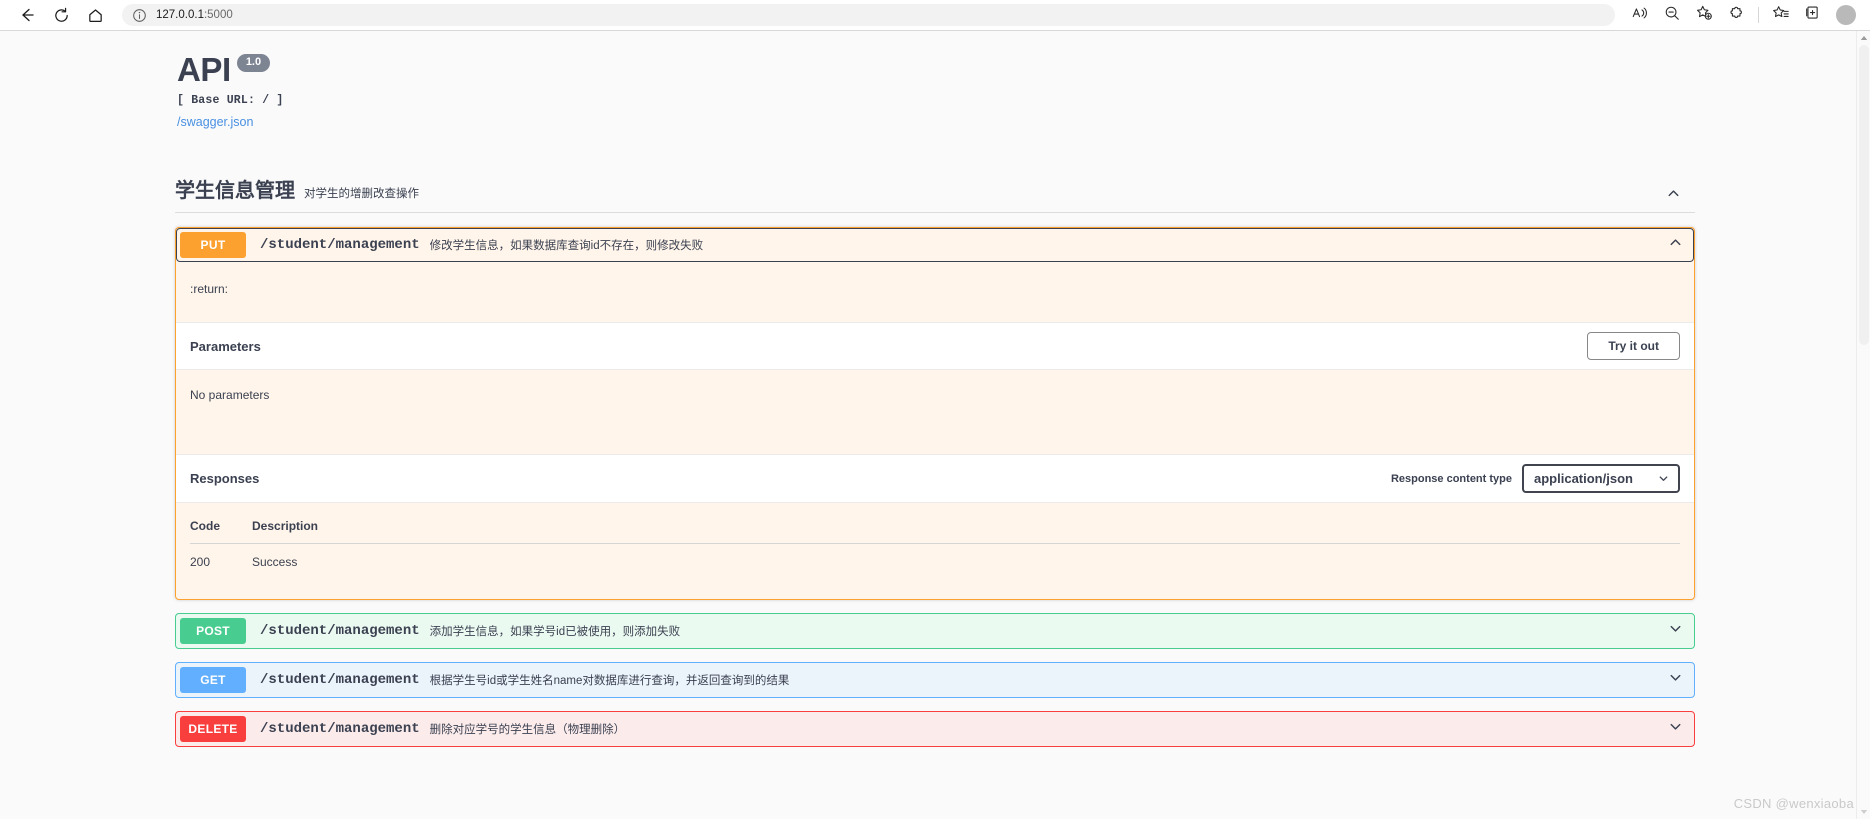 Image resolution: width=1870 pixels, height=819 pixels. What do you see at coordinates (868, 15) in the screenshot?
I see `address-bar: 127.0.0.1:5000` at bounding box center [868, 15].